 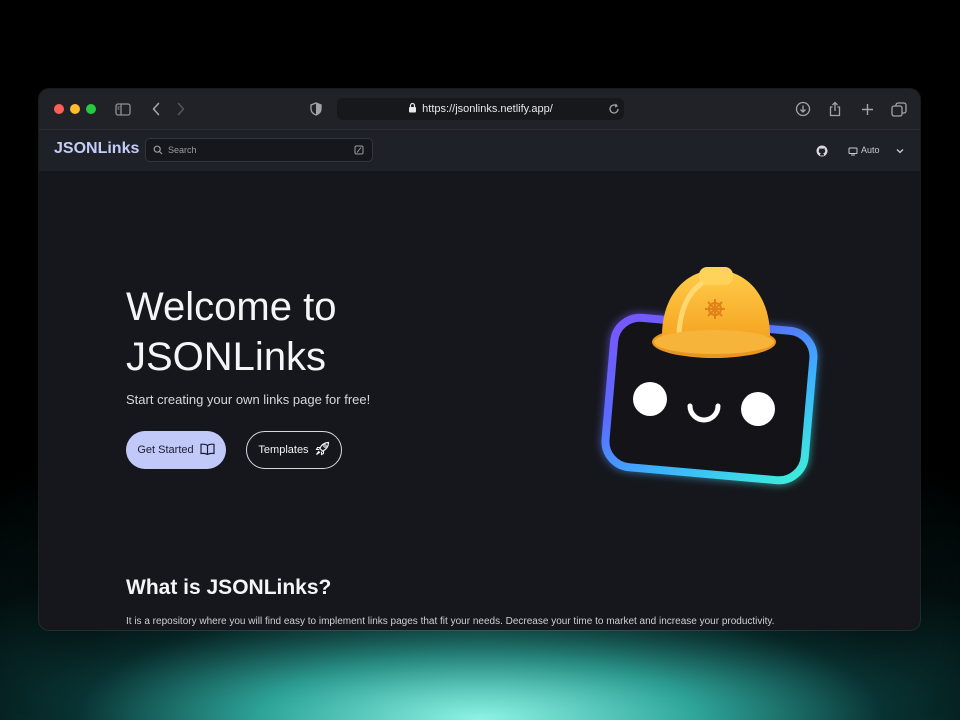 I want to click on address-bar: https://jsonlinks.netlify.app/, so click(x=480, y=109).